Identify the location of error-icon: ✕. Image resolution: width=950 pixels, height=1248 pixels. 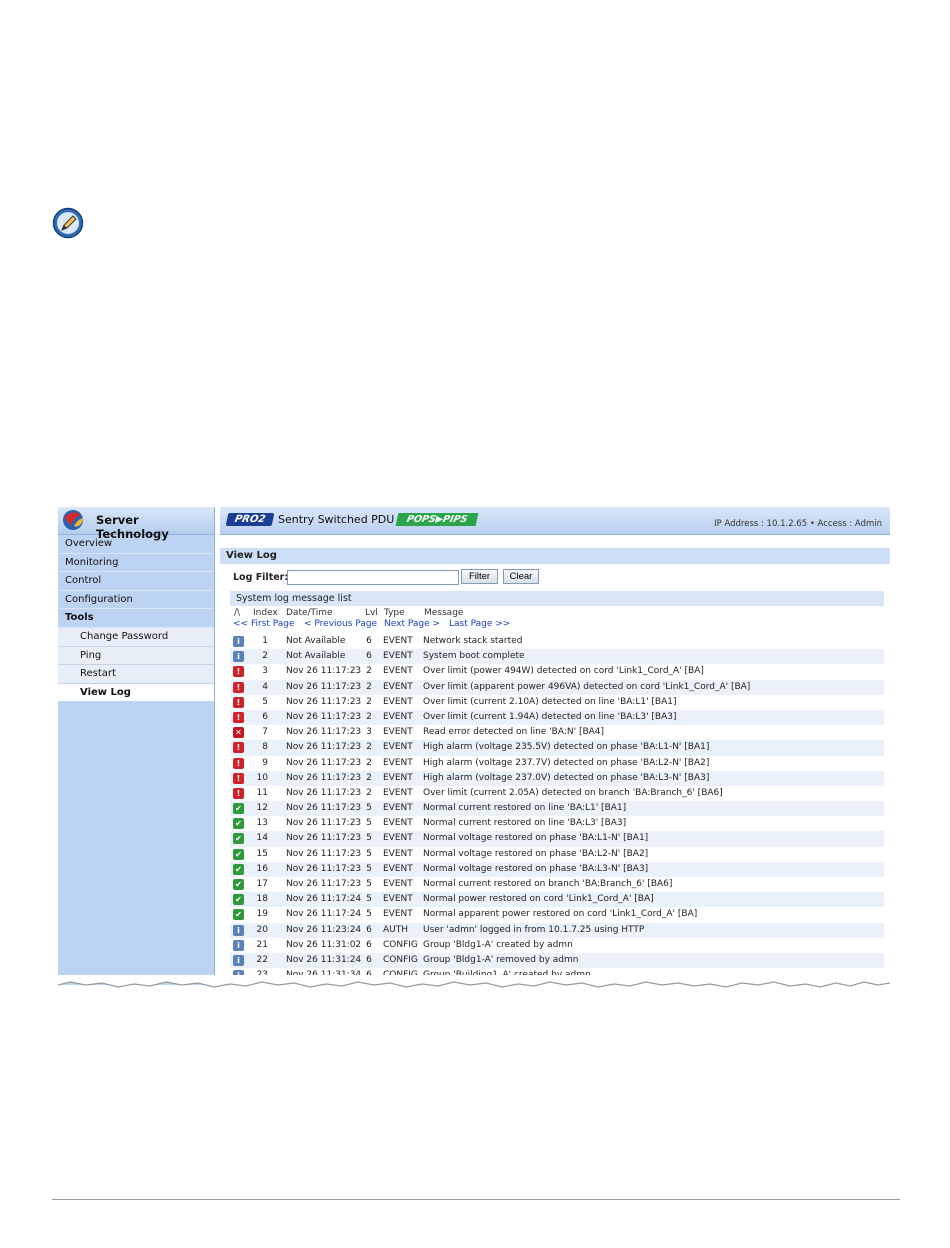
(238, 733).